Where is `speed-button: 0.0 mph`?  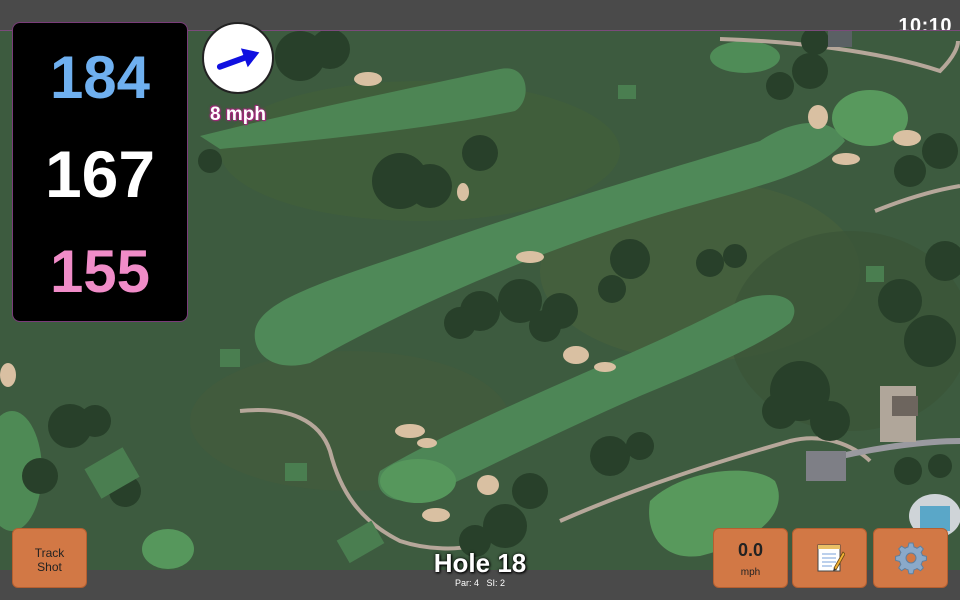 speed-button: 0.0 mph is located at coordinates (750, 558).